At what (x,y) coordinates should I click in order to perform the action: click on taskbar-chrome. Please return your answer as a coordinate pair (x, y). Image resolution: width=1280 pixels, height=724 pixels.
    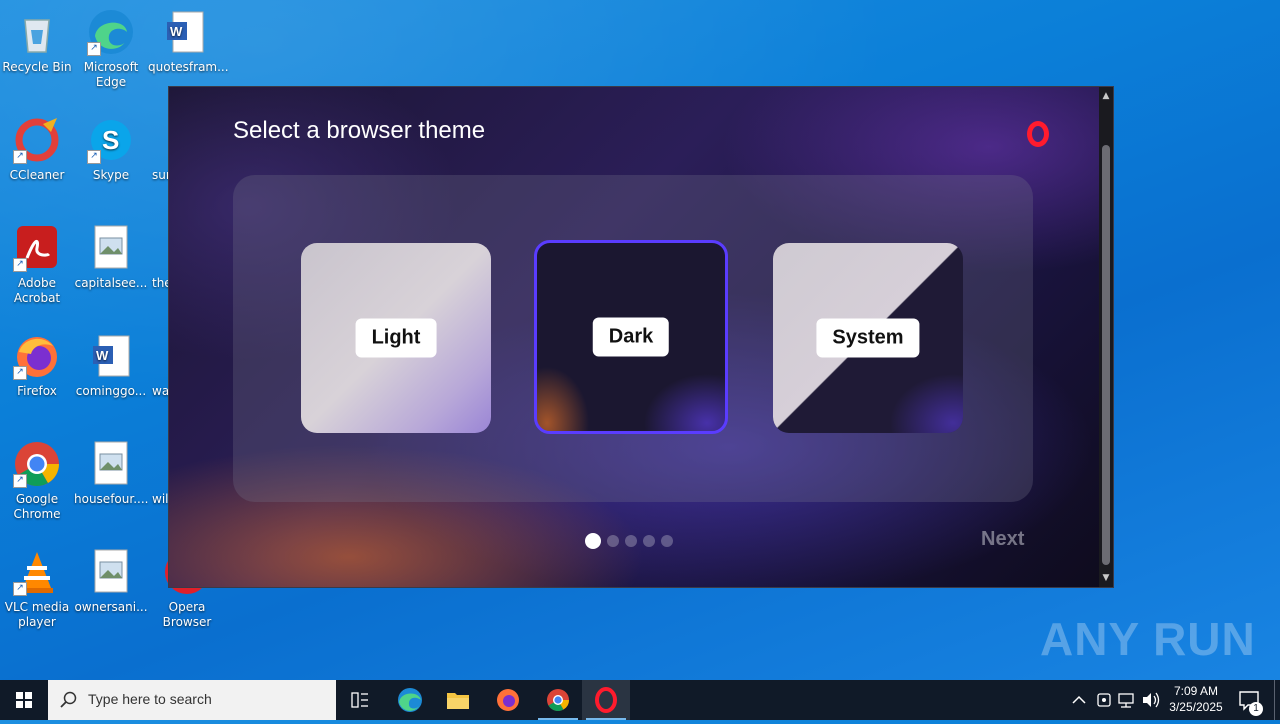
    Looking at the image, I should click on (558, 700).